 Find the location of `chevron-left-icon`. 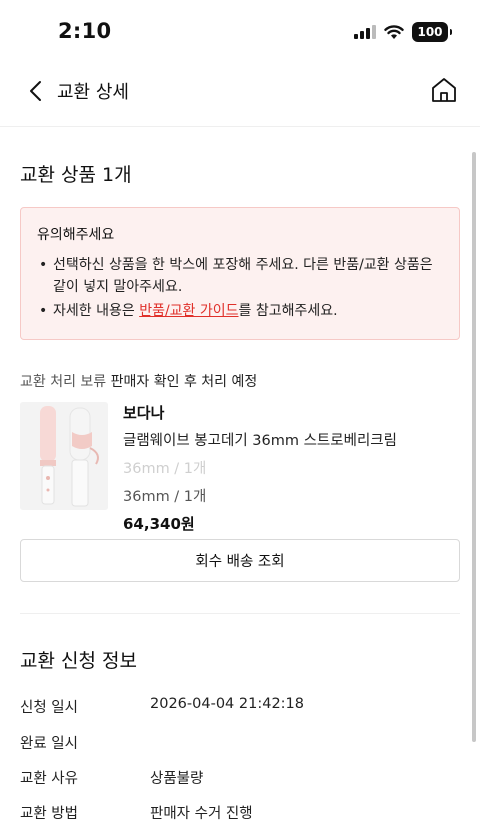

chevron-left-icon is located at coordinates (35, 91).